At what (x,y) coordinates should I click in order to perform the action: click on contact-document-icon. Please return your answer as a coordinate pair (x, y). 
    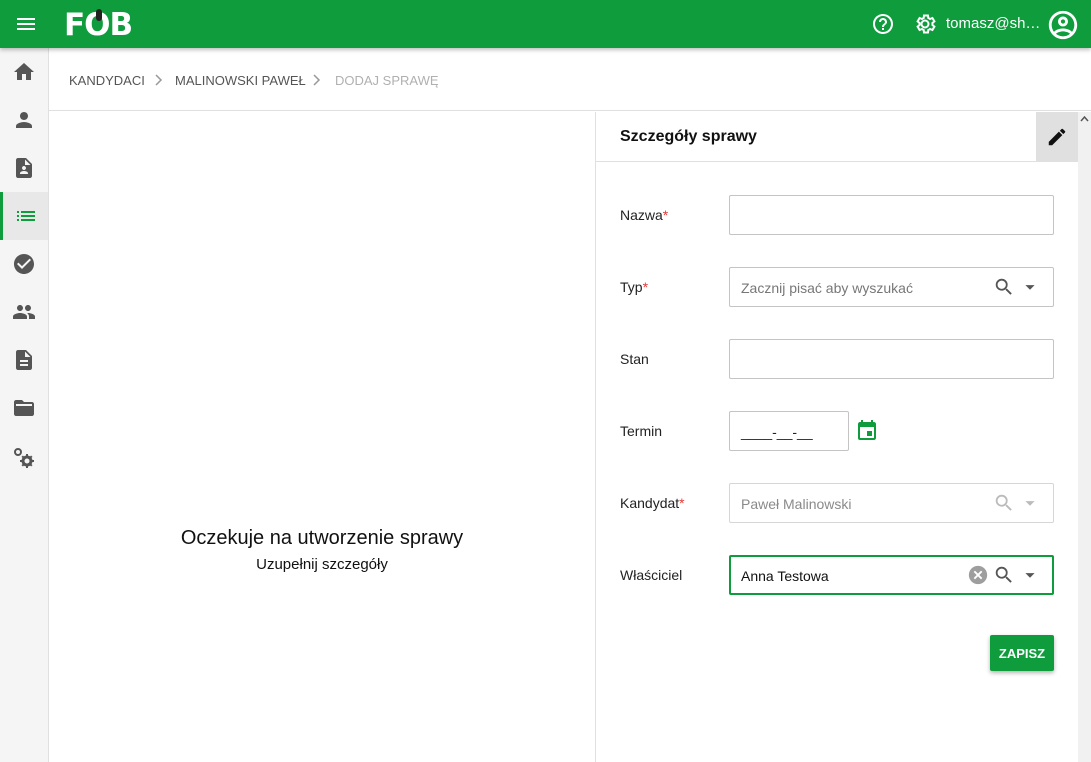
    Looking at the image, I should click on (24, 168).